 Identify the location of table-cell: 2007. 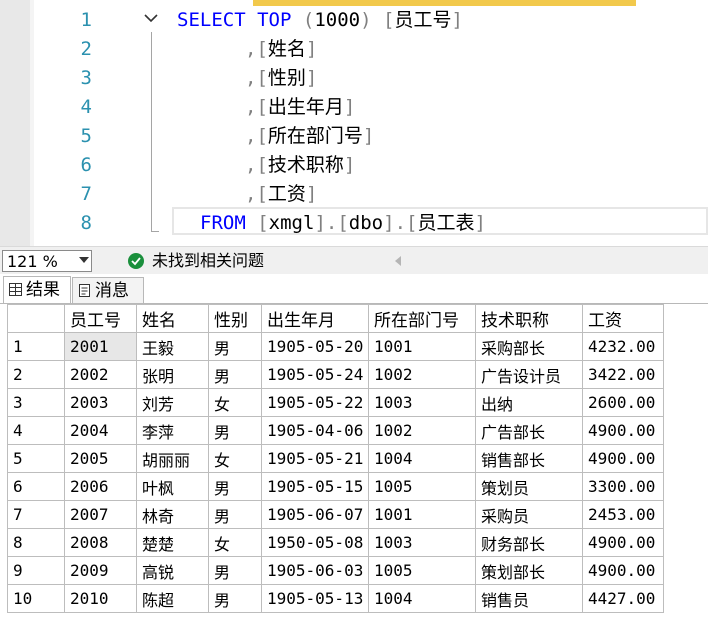
(100, 514).